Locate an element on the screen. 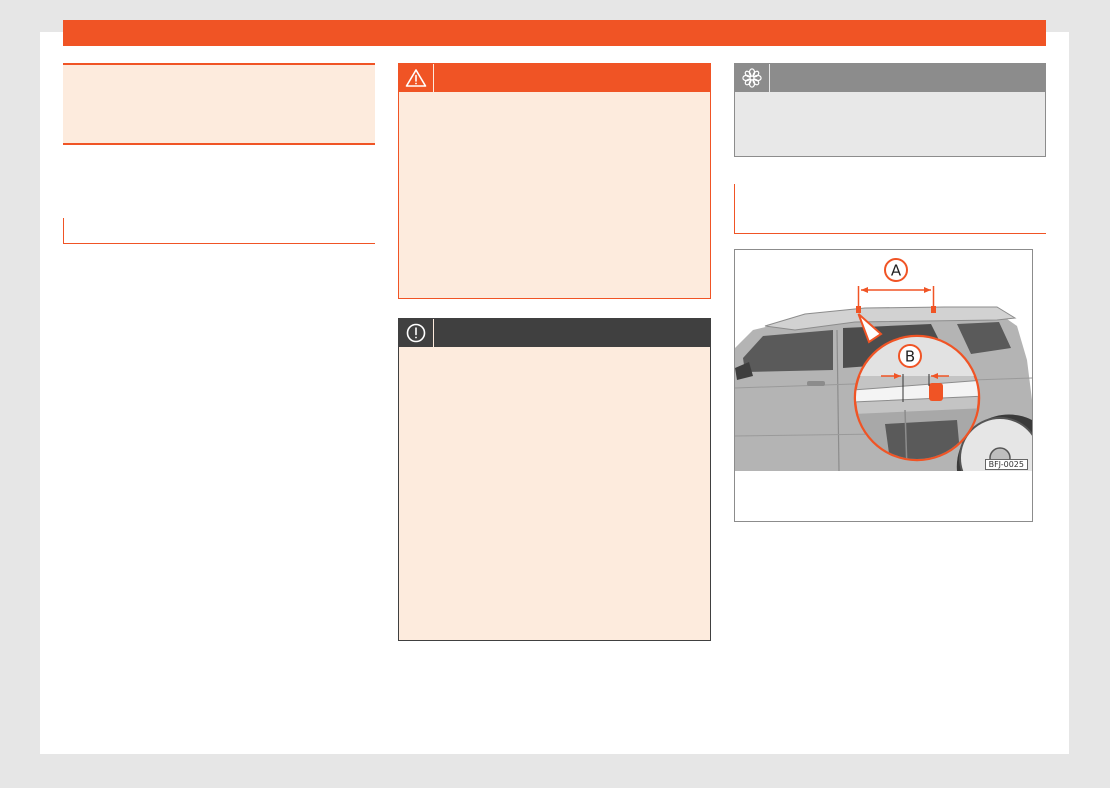 Image resolution: width=1110 pixels, height=788 pixels. header-band is located at coordinates (554, 33).